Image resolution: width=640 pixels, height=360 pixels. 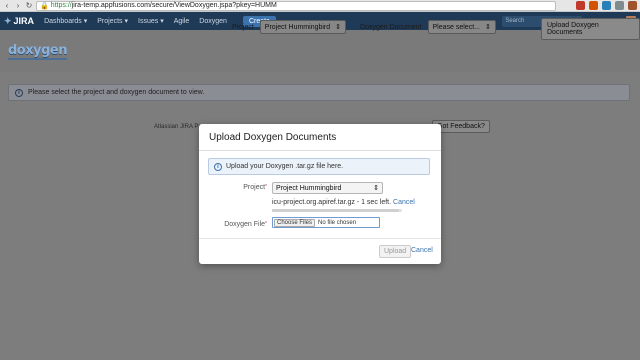 I want to click on reload-icon: ↻, so click(x=29, y=6).